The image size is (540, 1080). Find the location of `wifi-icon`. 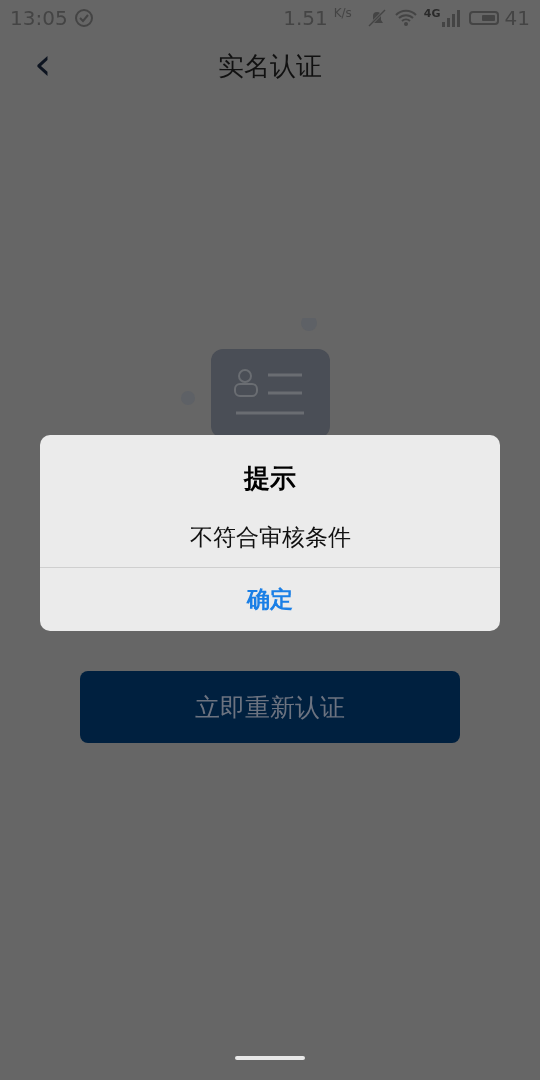

wifi-icon is located at coordinates (405, 18).